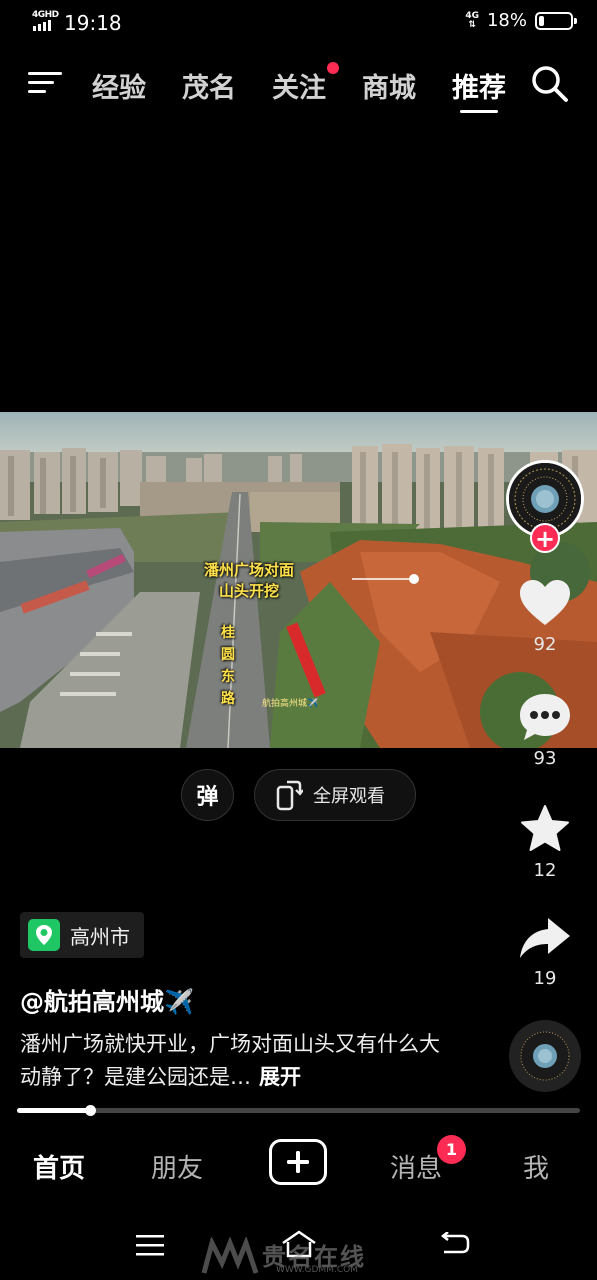 This screenshot has width=597, height=1280. I want to click on site-watermark-logo, so click(230, 1255).